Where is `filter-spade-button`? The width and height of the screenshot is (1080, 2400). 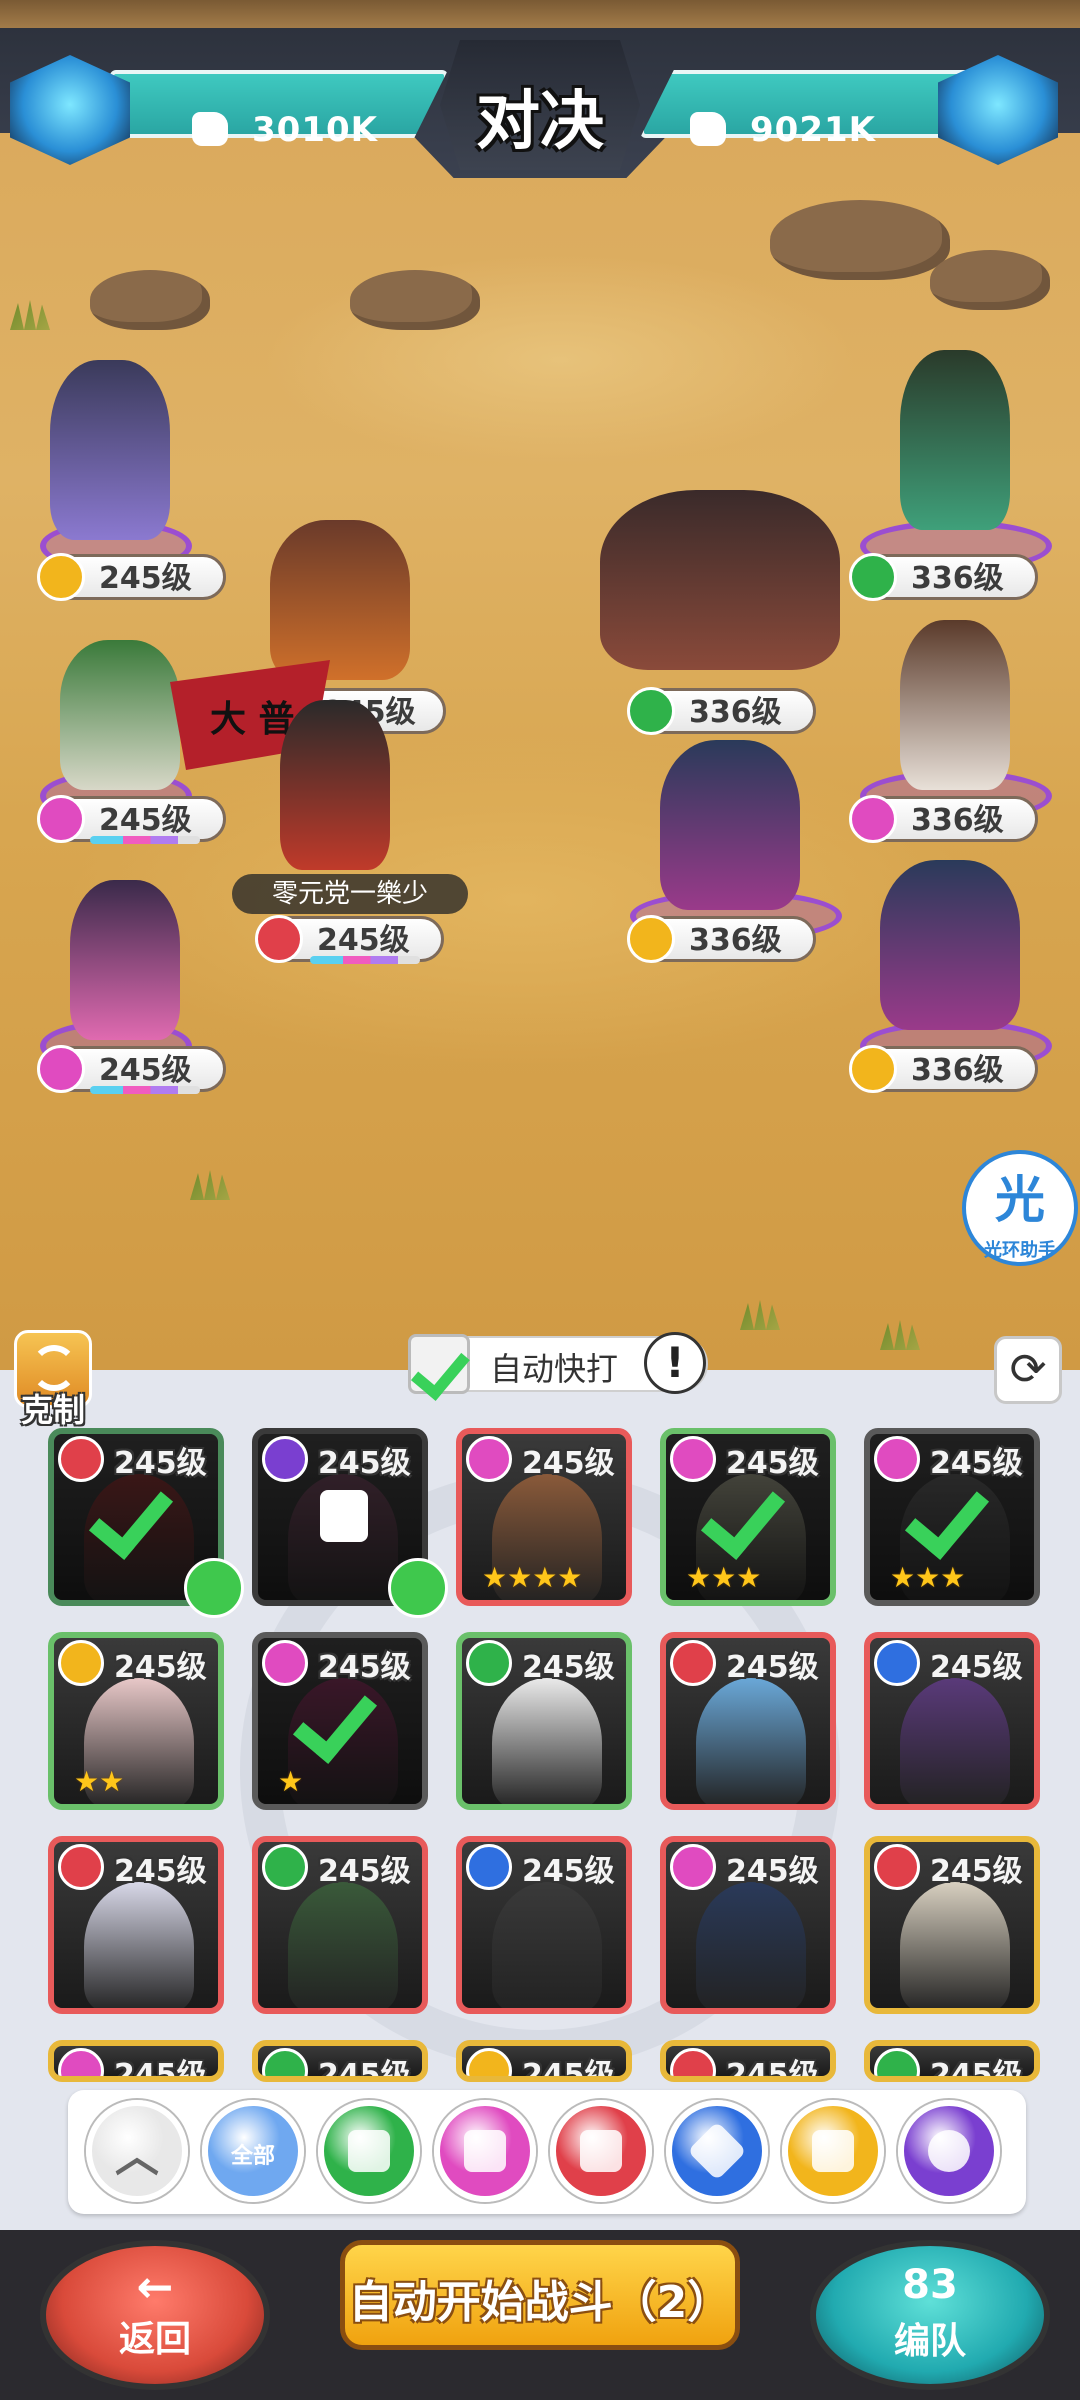 filter-spade-button is located at coordinates (369, 2151).